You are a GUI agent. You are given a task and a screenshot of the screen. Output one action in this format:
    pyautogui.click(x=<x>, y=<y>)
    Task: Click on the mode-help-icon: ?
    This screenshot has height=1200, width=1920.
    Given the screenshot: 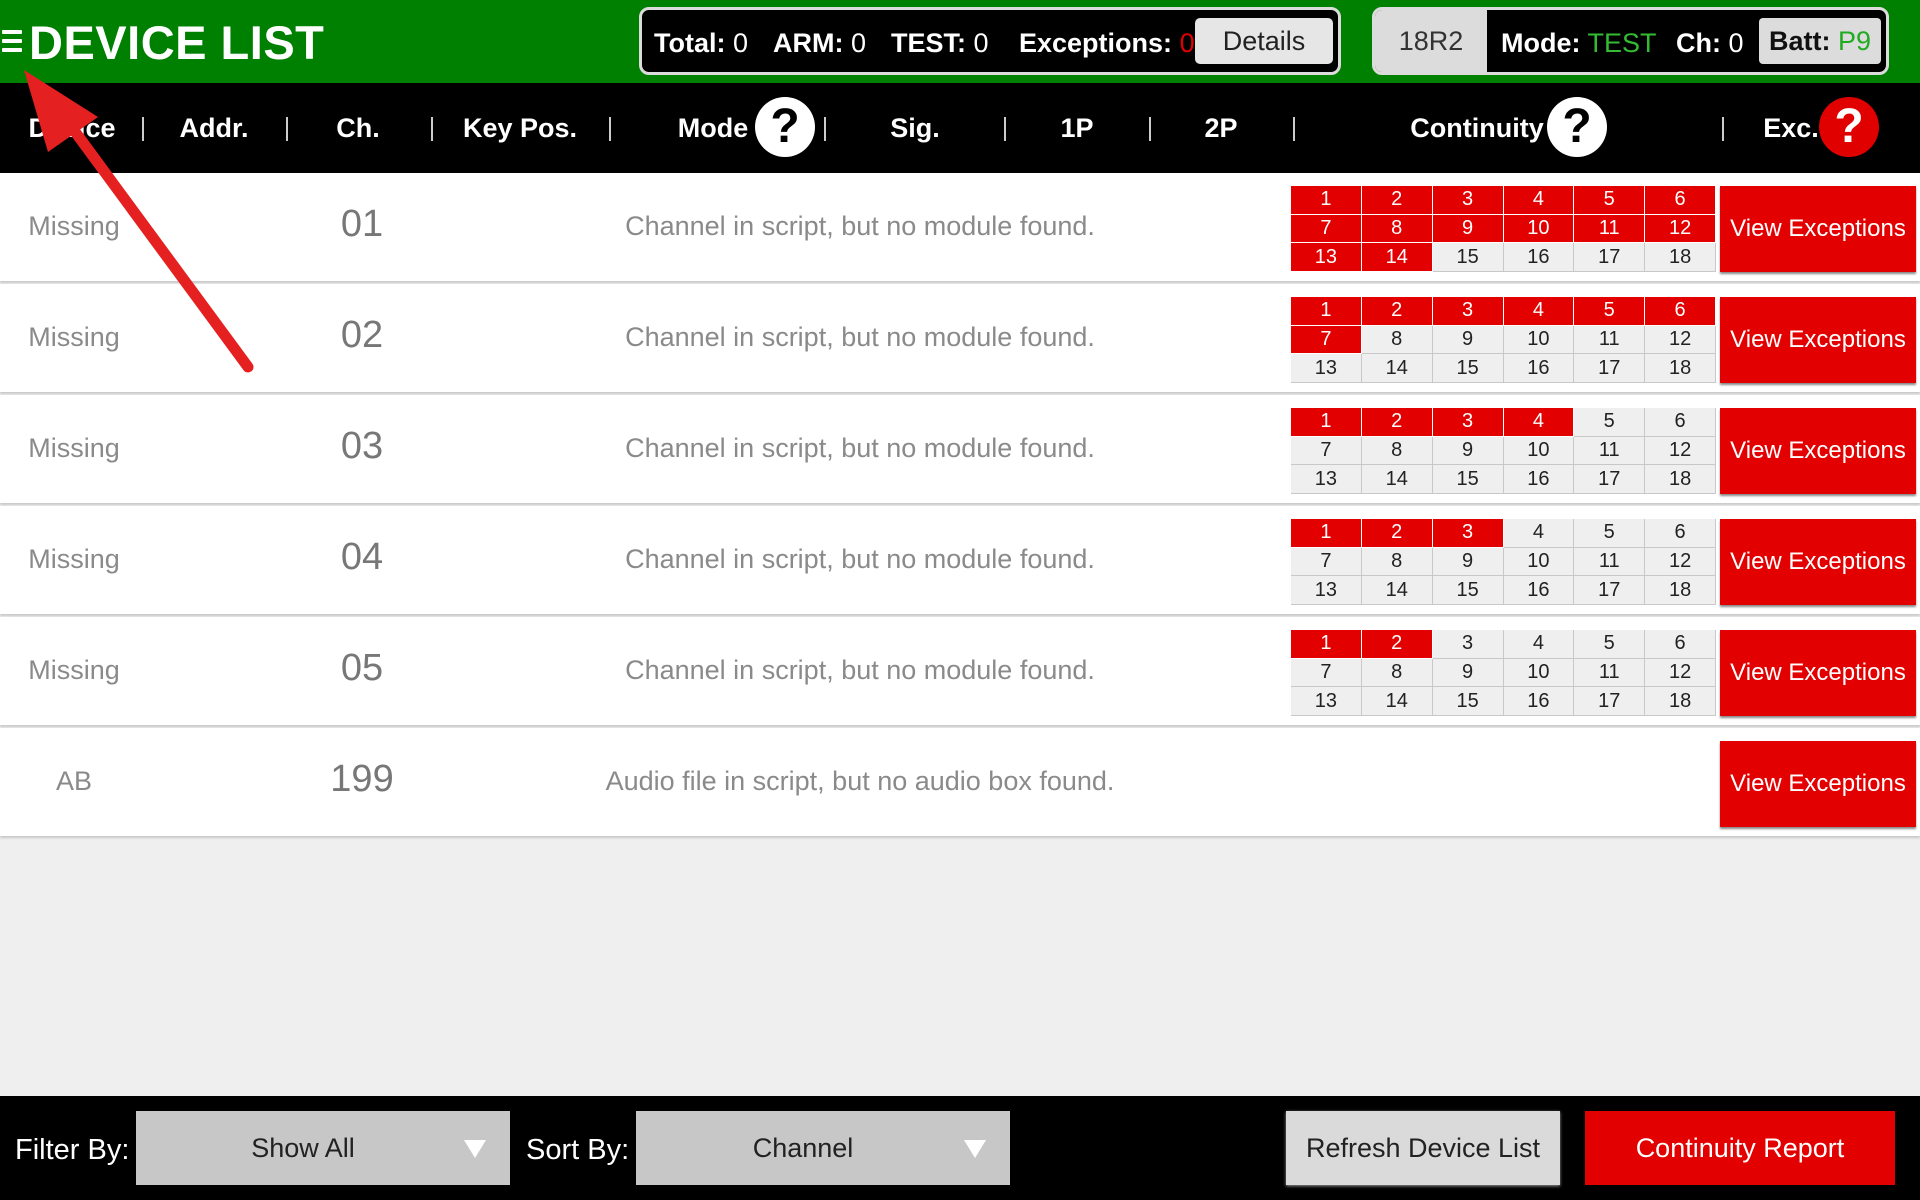 What is the action you would take?
    pyautogui.click(x=785, y=127)
    